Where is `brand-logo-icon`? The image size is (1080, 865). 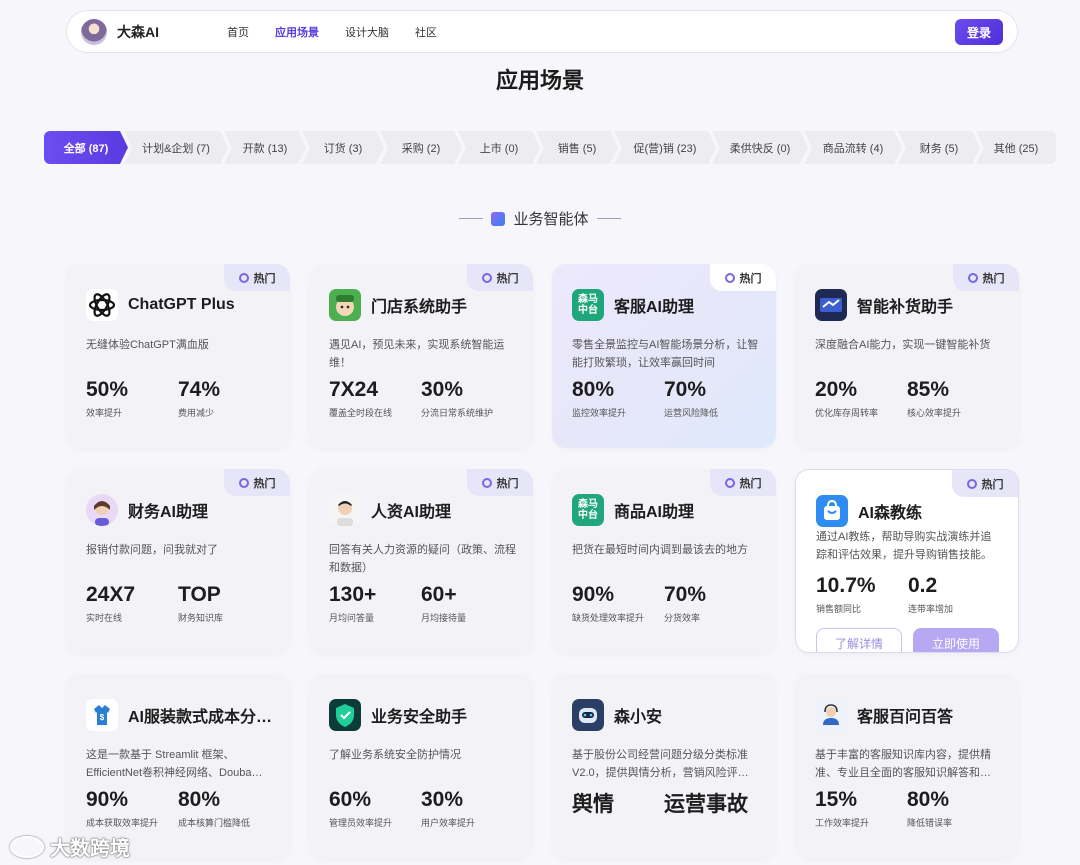
brand-logo-icon is located at coordinates (94, 31).